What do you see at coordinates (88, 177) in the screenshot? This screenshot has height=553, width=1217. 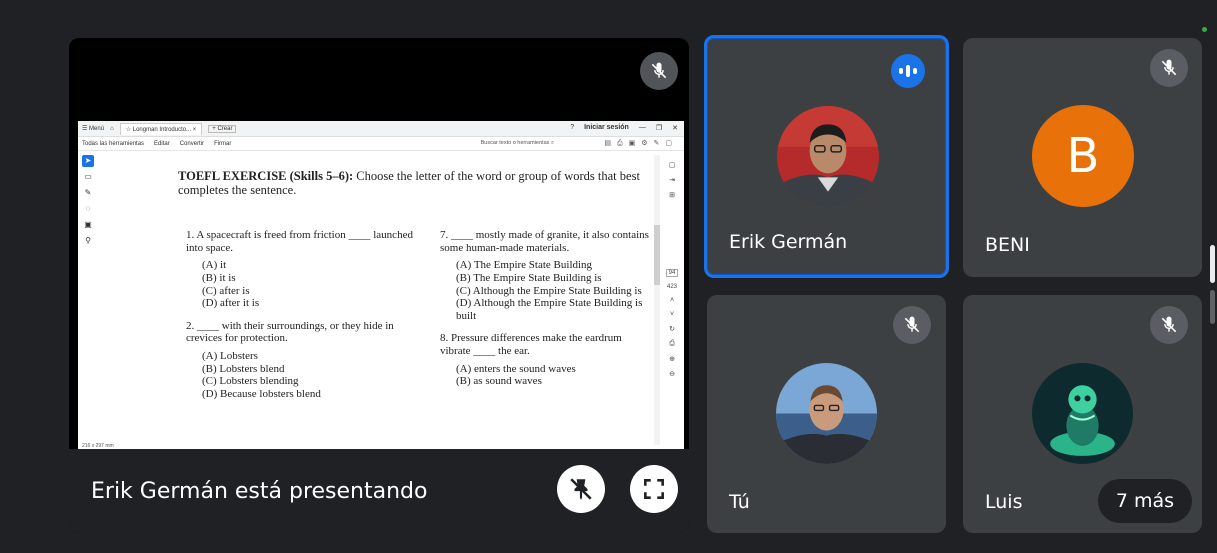 I see `comment-tool-icon: ▭` at bounding box center [88, 177].